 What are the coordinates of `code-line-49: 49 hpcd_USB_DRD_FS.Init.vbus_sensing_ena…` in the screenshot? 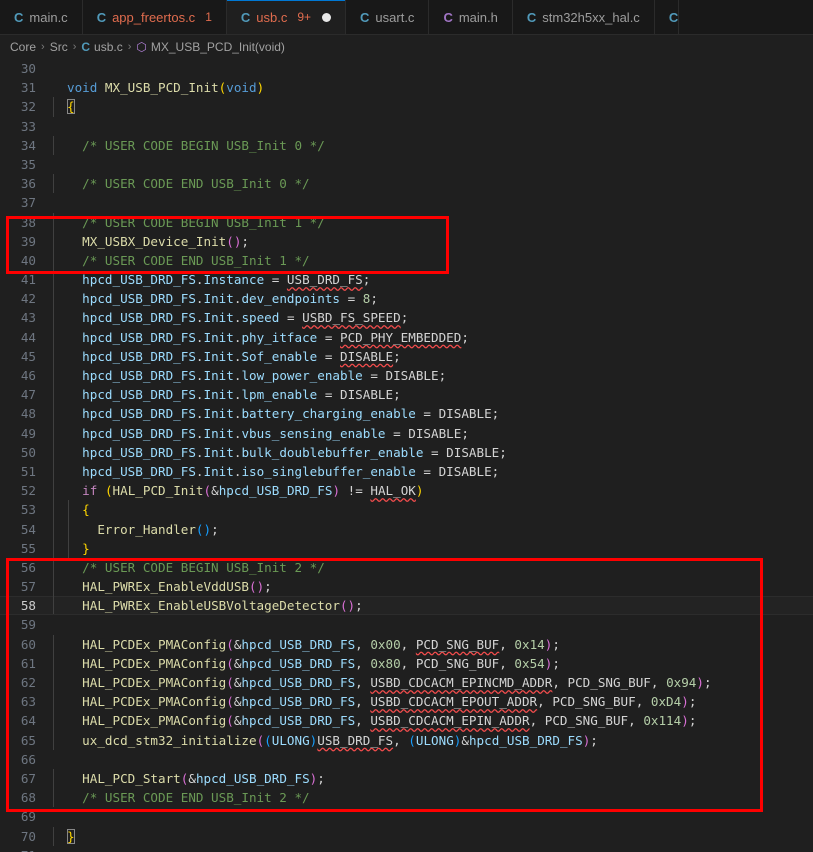 It's located at (406, 433).